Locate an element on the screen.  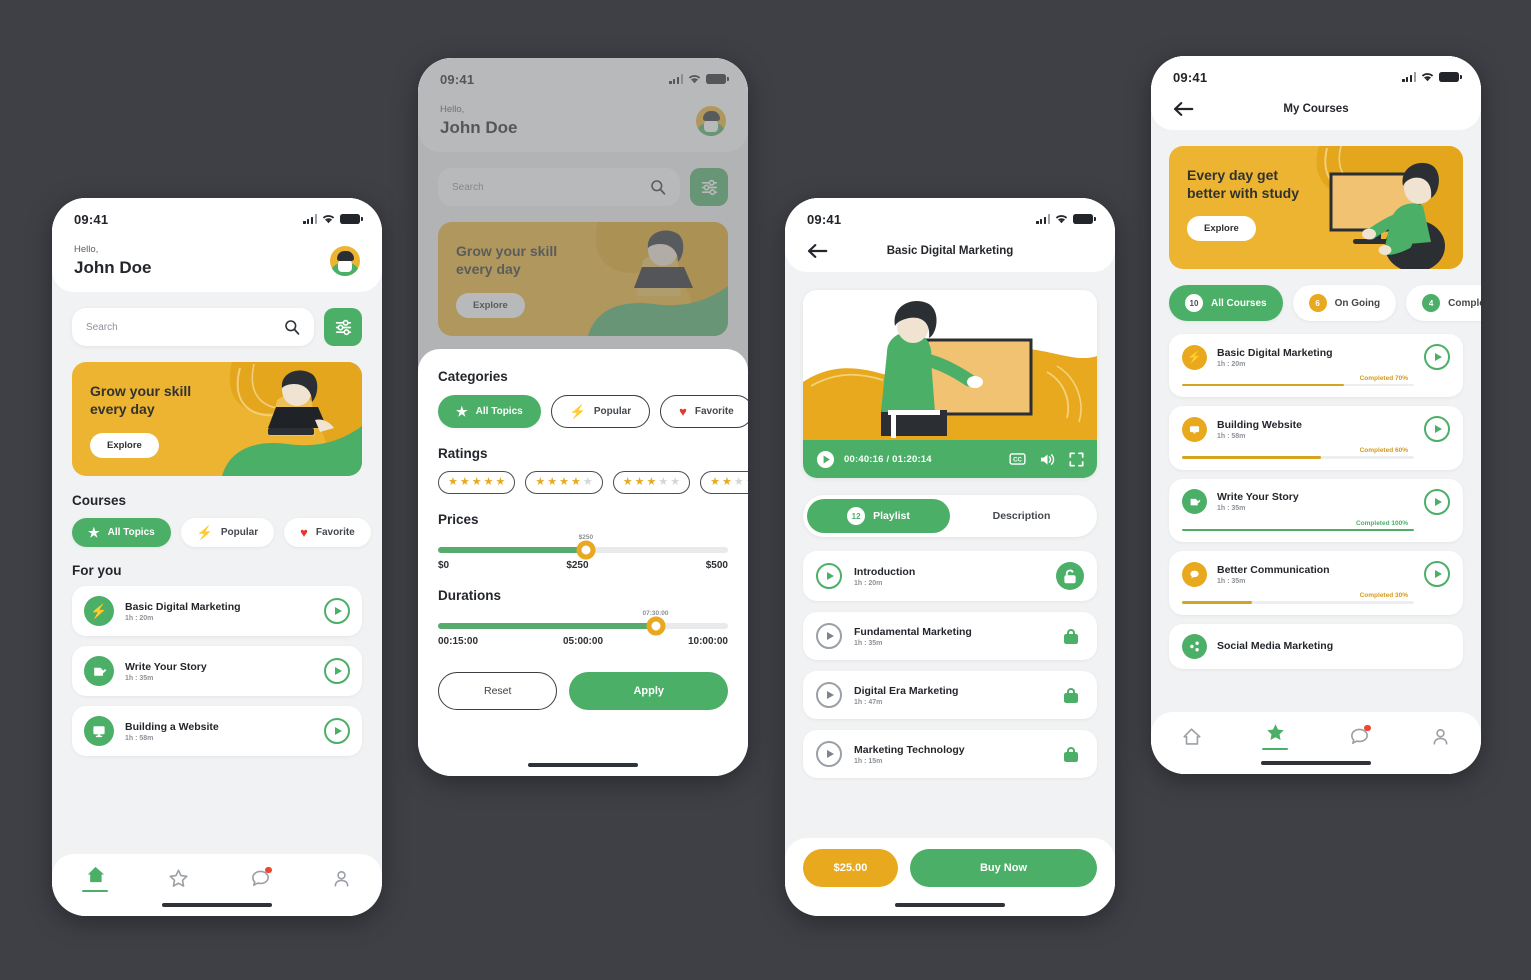
chip-all-courses: 10 All Courses is located at coordinates (1226, 303).